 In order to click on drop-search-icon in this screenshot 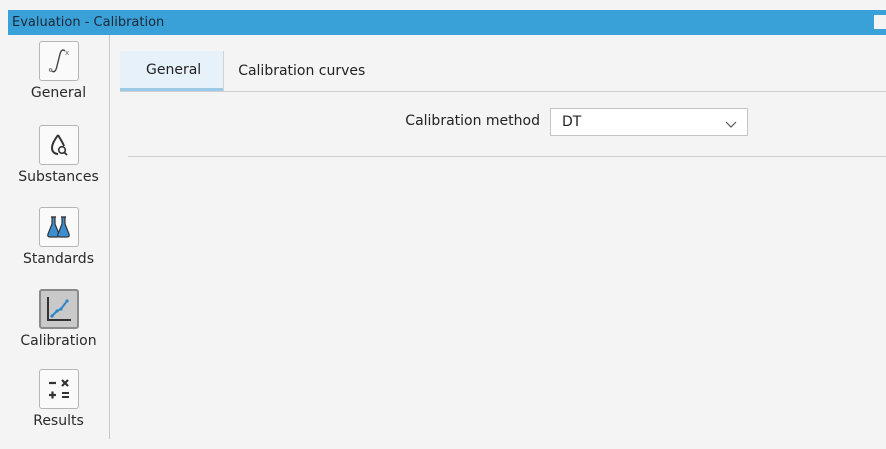, I will do `click(58, 145)`.